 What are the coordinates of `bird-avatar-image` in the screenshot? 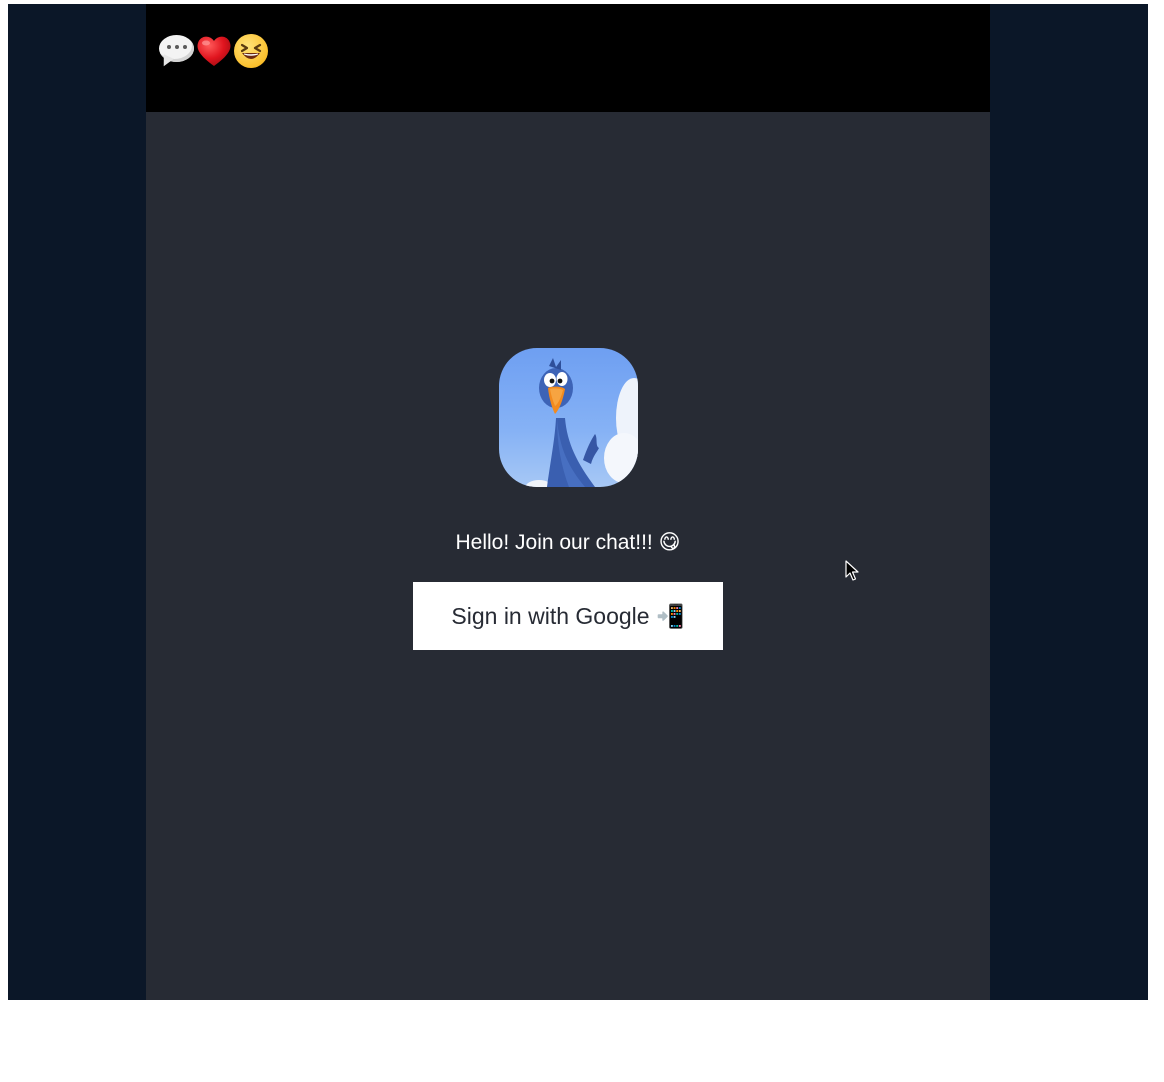 It's located at (568, 417).